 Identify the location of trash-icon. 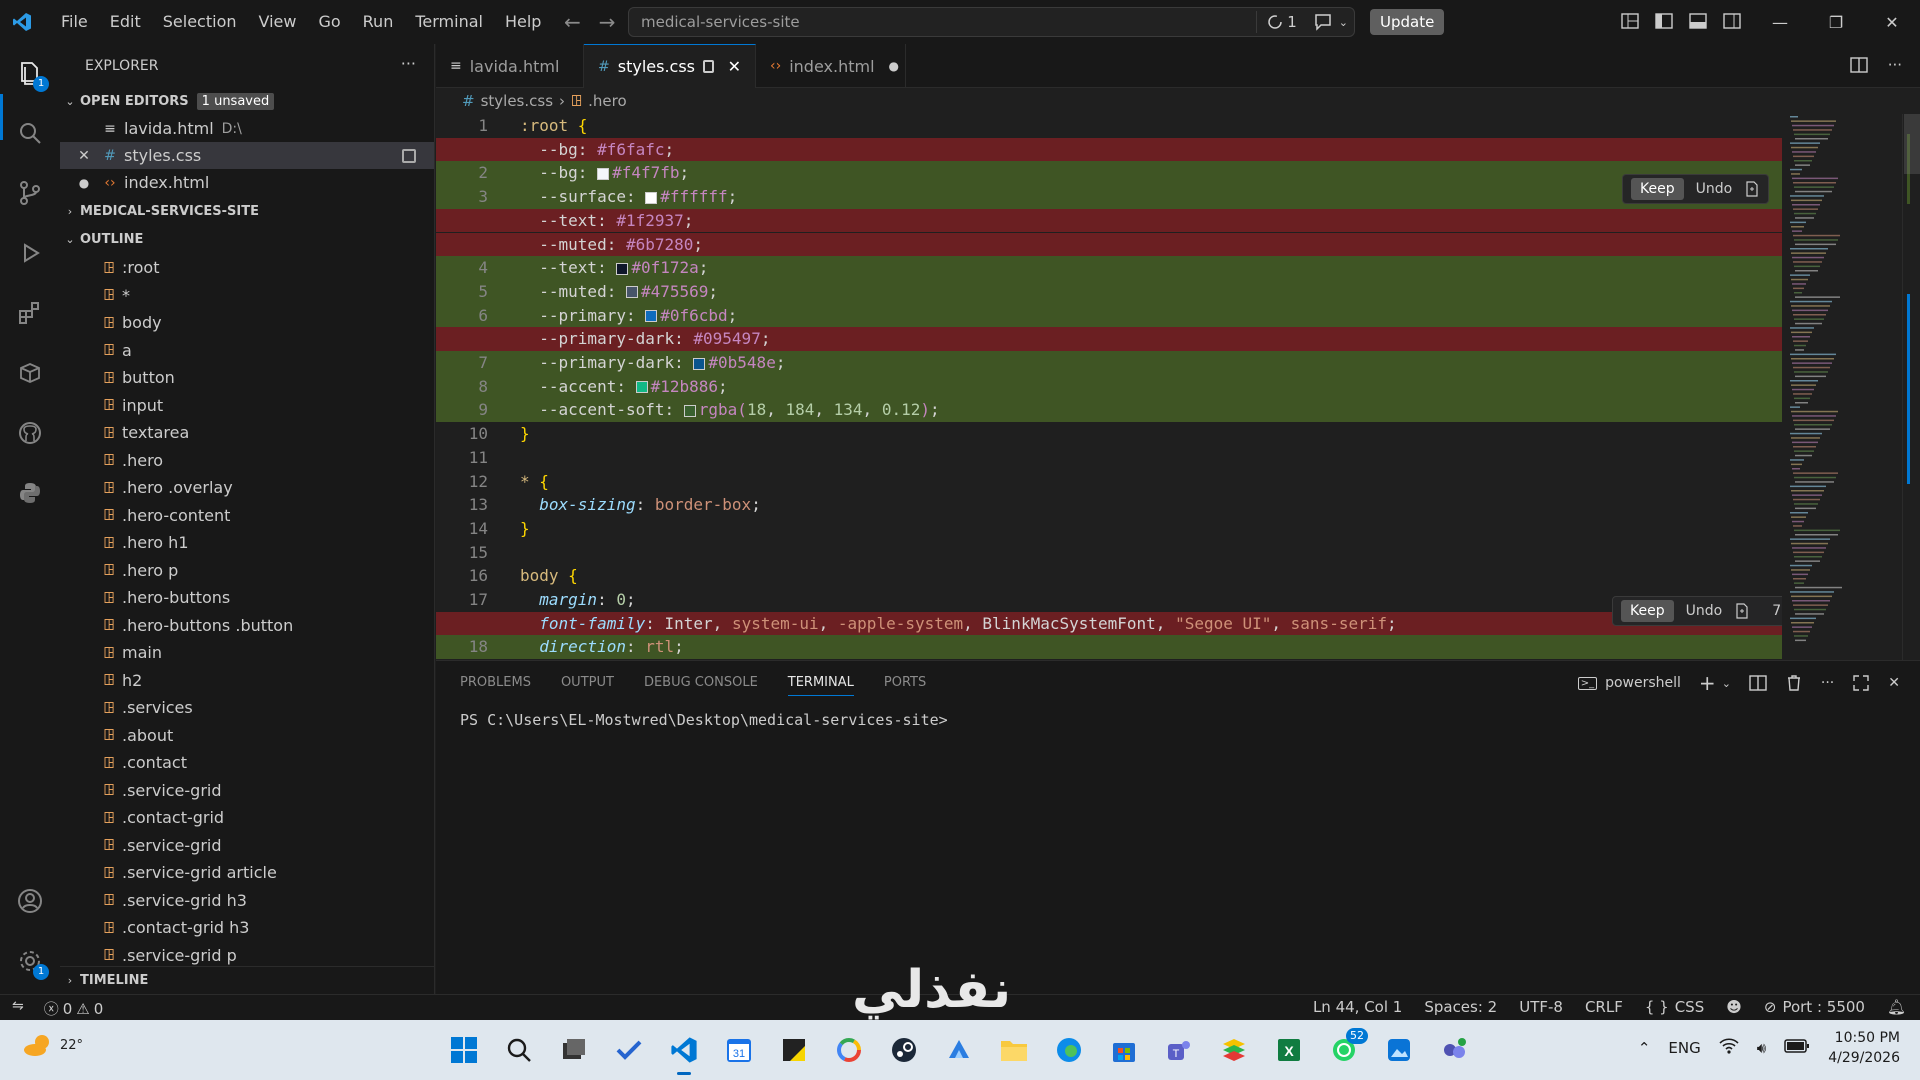
(1794, 683).